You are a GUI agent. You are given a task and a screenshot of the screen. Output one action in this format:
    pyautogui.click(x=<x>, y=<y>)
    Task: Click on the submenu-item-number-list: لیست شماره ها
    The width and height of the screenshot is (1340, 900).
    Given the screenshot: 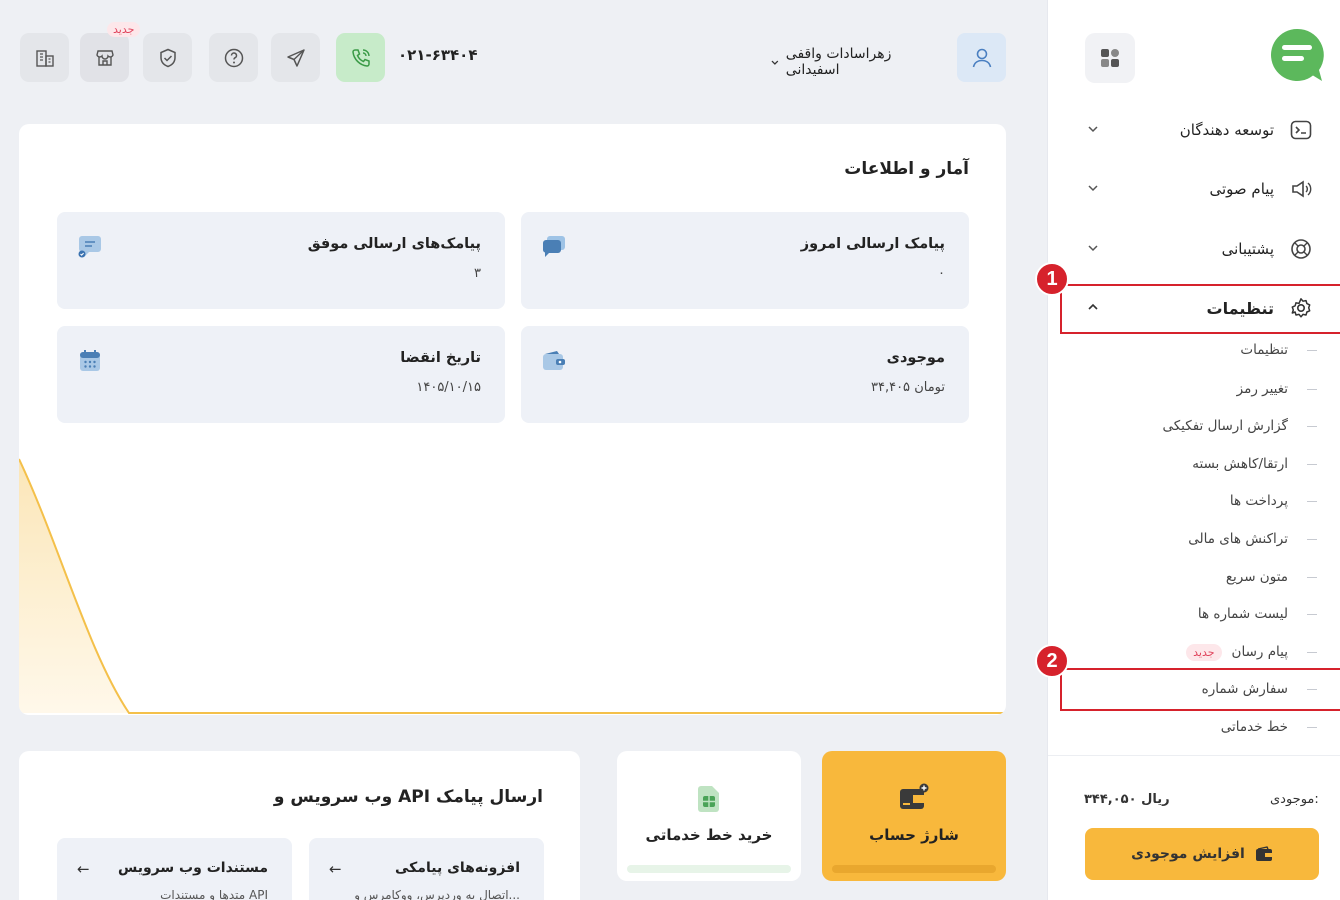 What is the action you would take?
    pyautogui.click(x=1209, y=614)
    